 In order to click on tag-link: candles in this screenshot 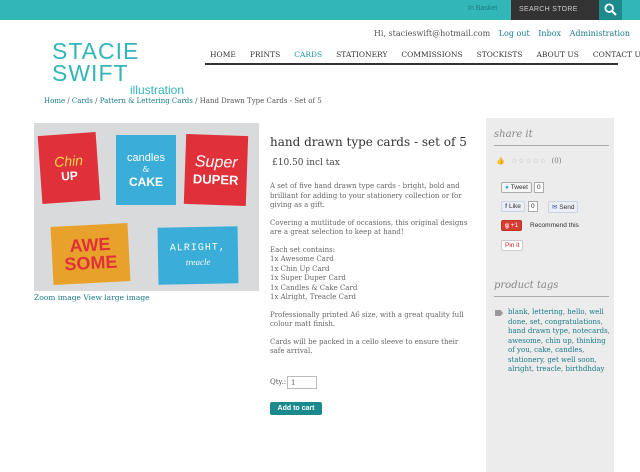, I will do `click(568, 350)`.